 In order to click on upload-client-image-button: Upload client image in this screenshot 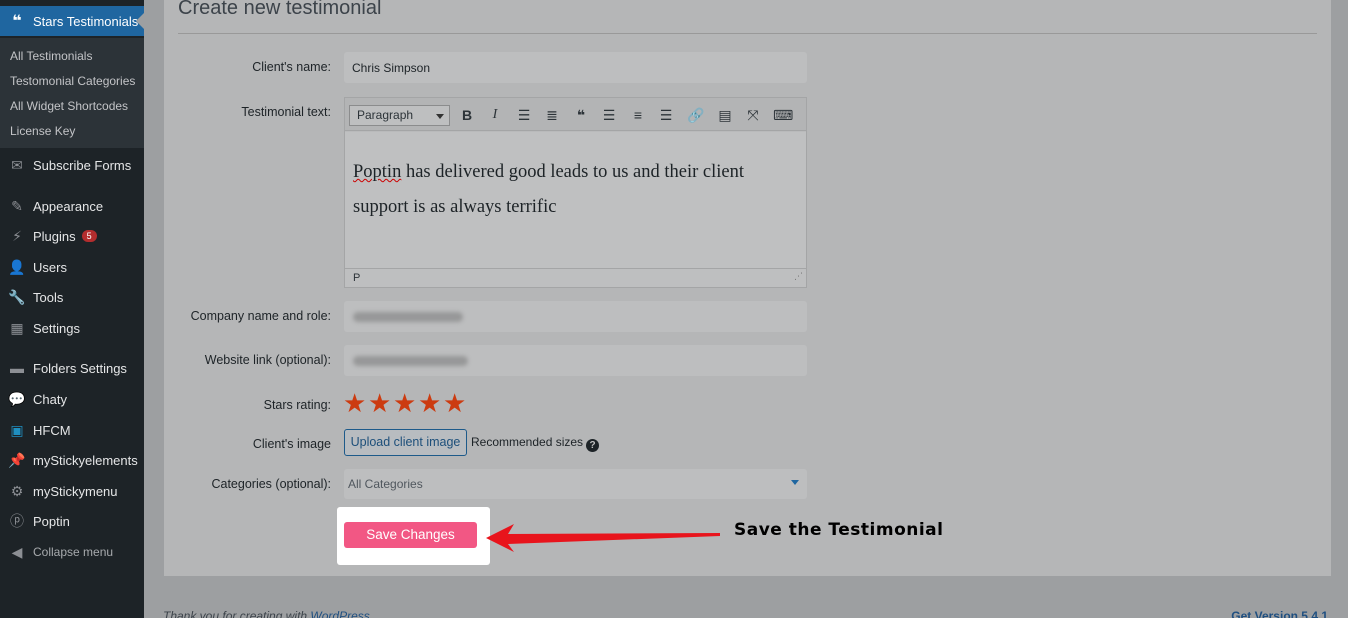, I will do `click(405, 442)`.